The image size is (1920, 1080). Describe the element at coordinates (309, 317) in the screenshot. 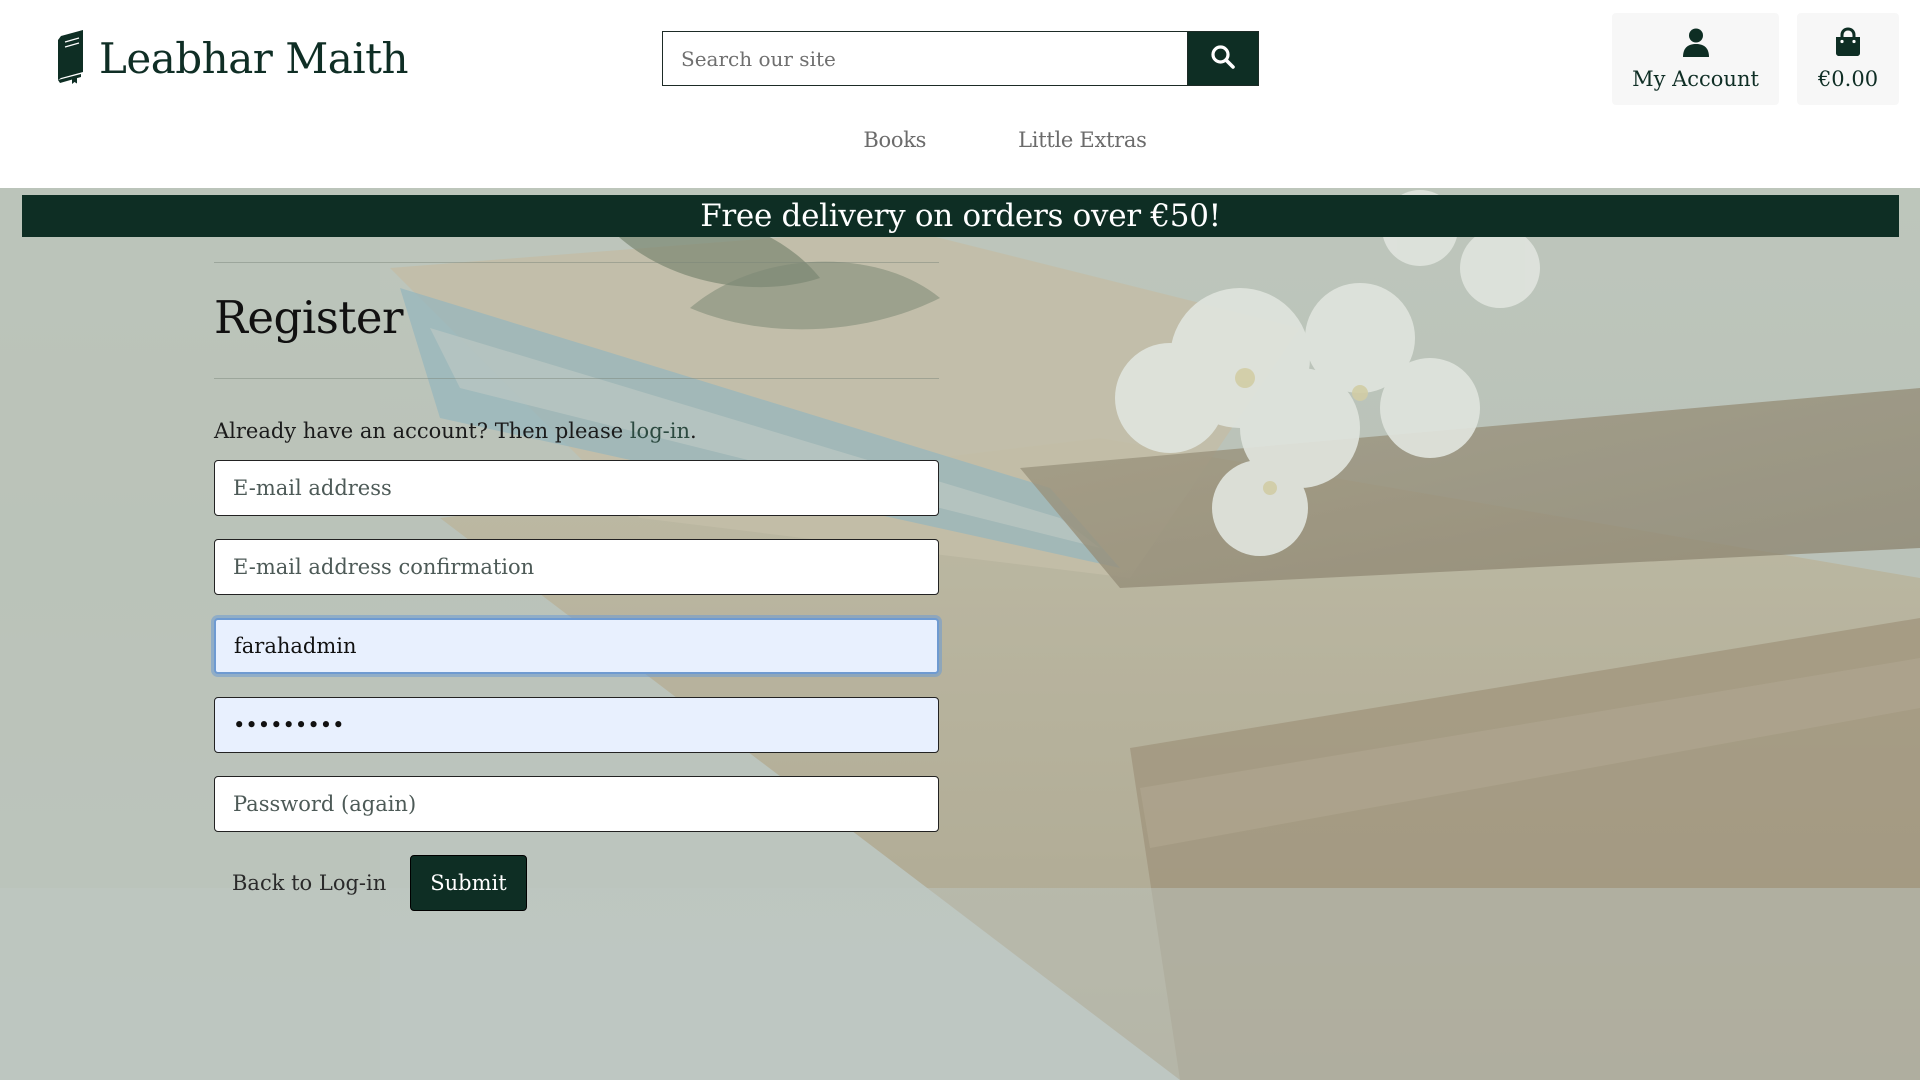

I see `page-title: Register` at that location.